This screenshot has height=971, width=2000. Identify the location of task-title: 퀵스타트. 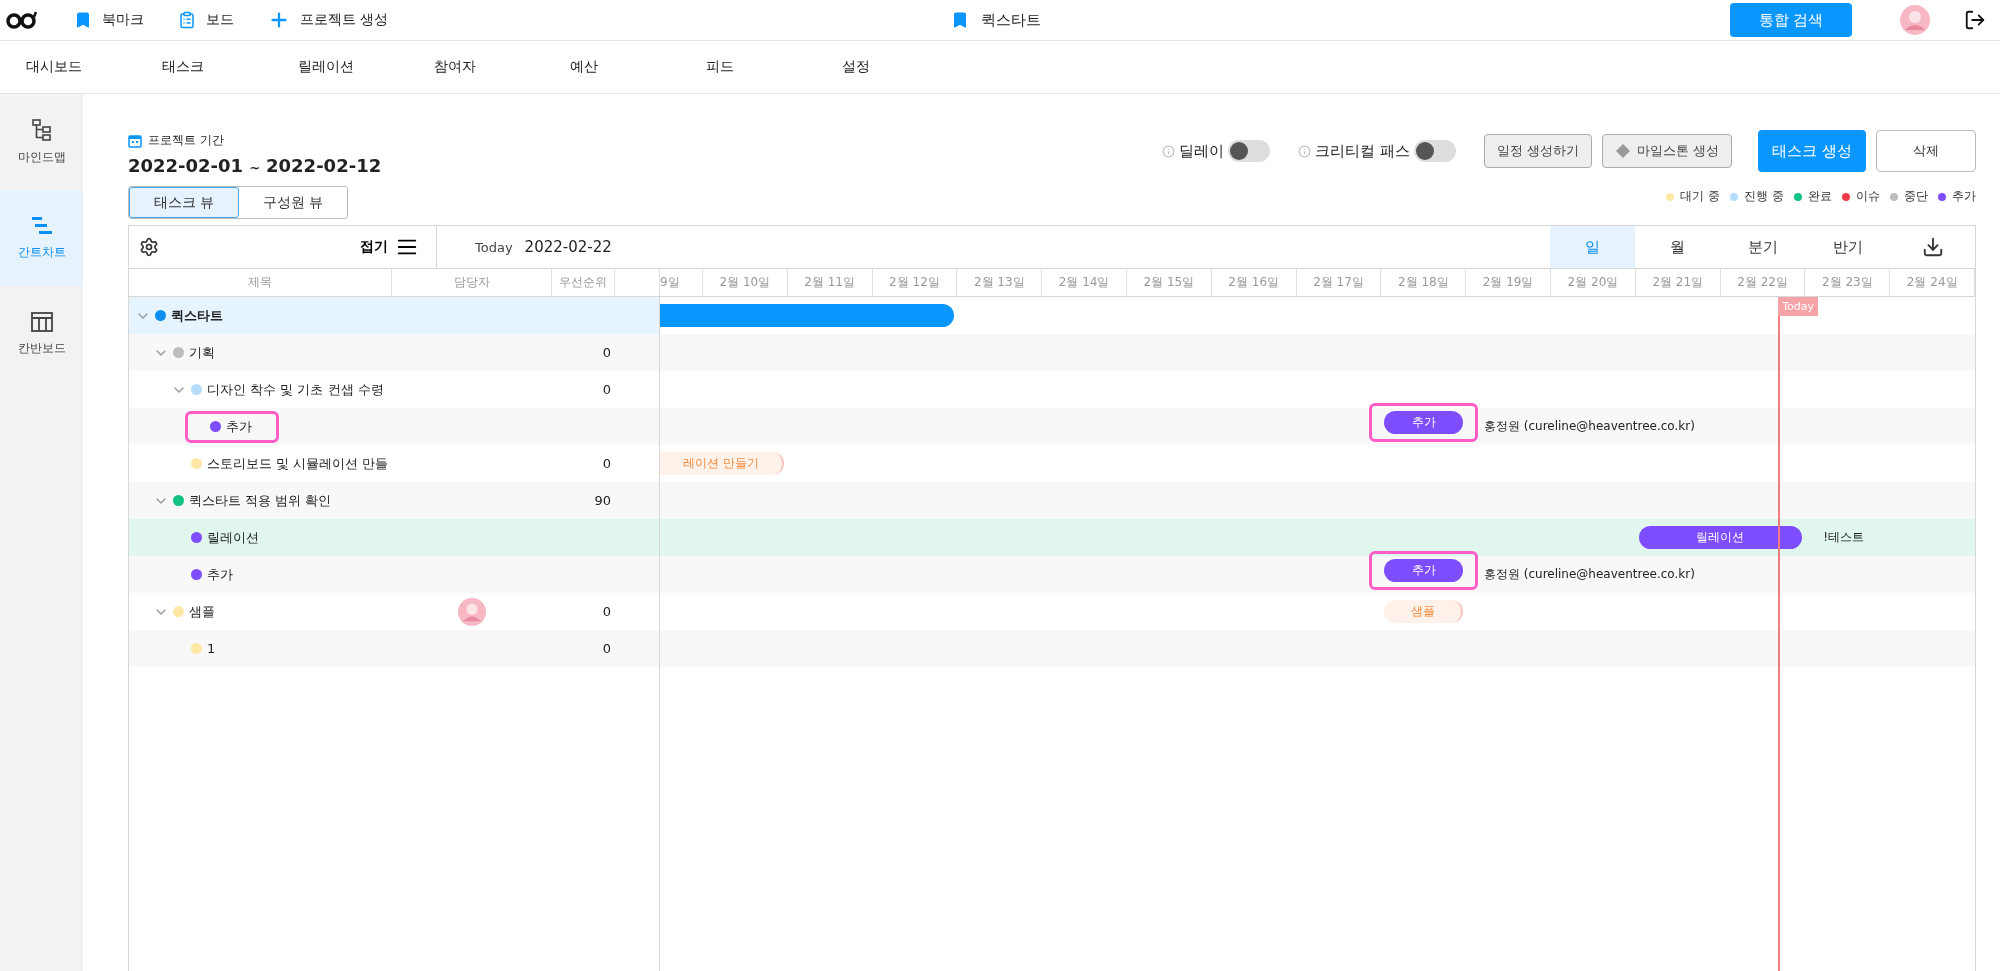
(197, 315).